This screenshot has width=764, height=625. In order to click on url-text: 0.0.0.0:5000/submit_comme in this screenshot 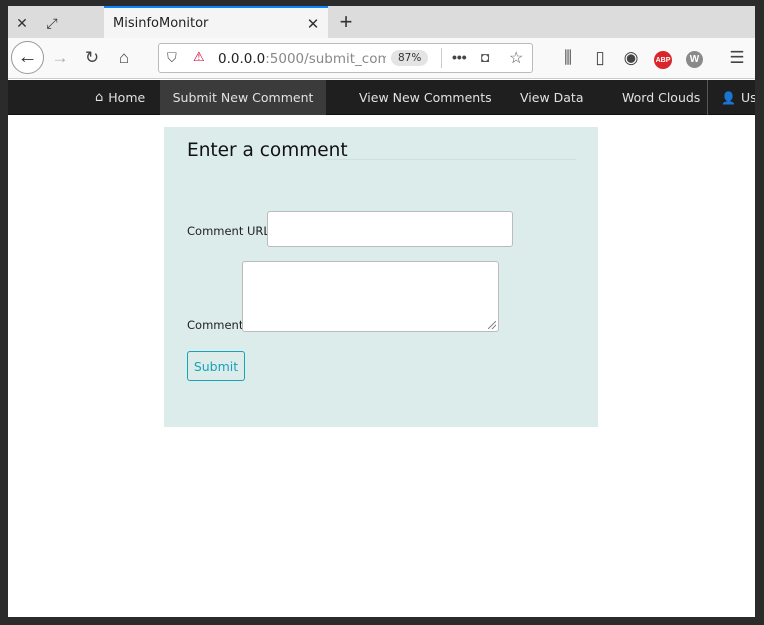, I will do `click(302, 59)`.